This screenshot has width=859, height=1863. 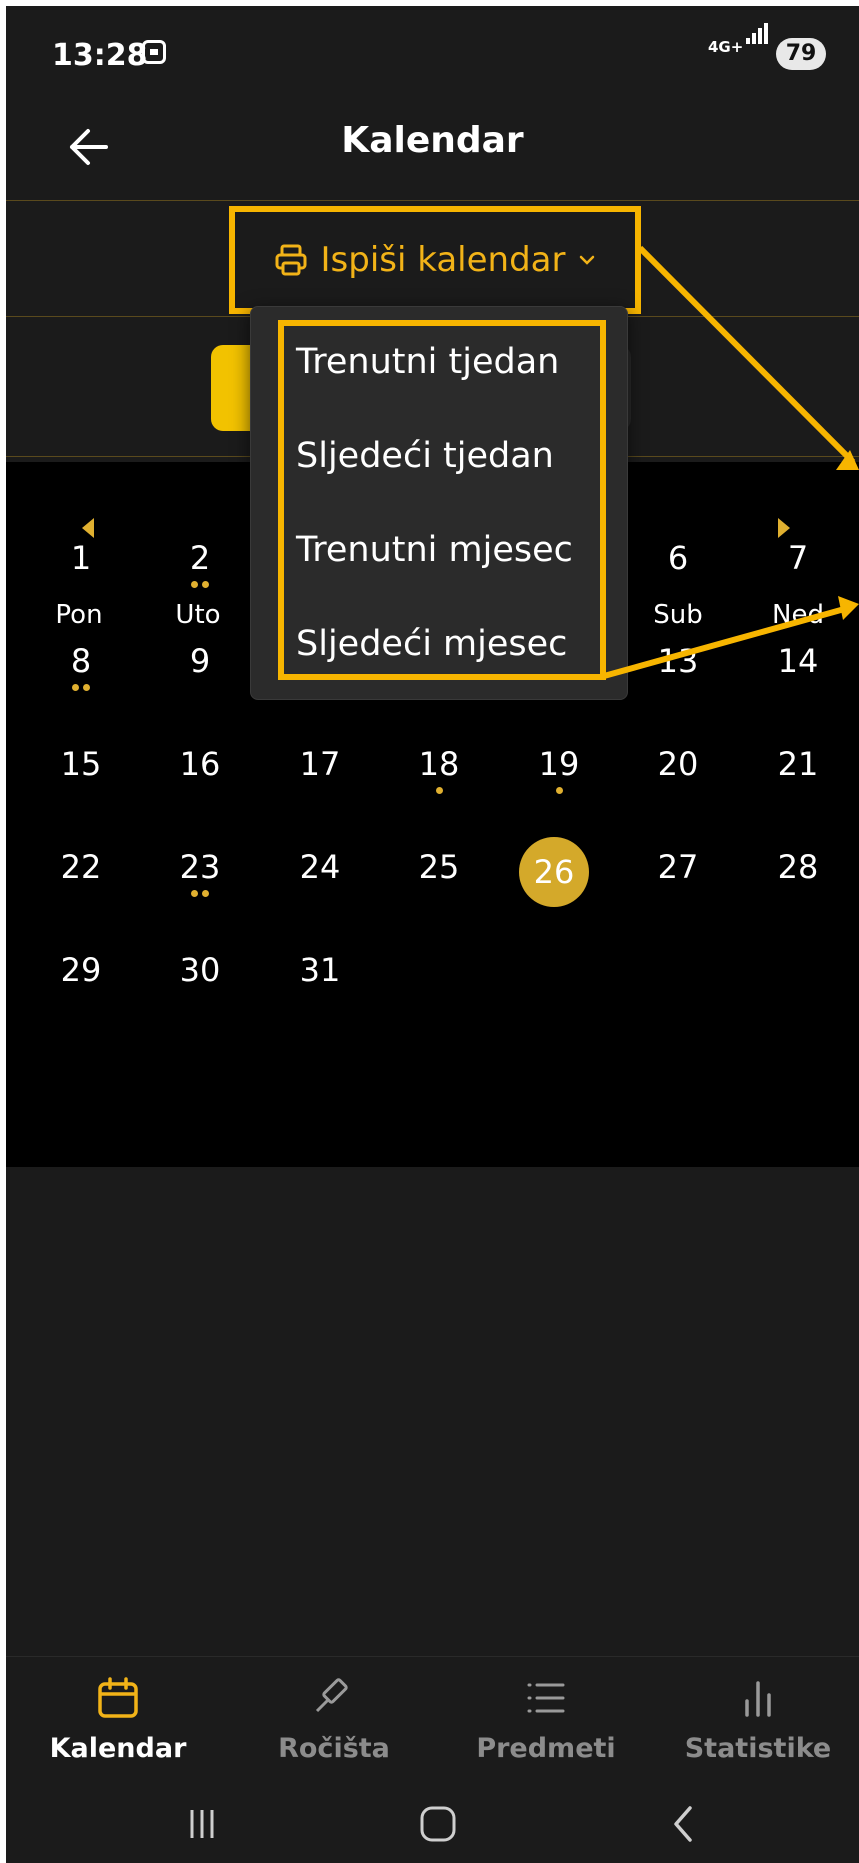 I want to click on weekday-label: Uto, so click(x=198, y=615).